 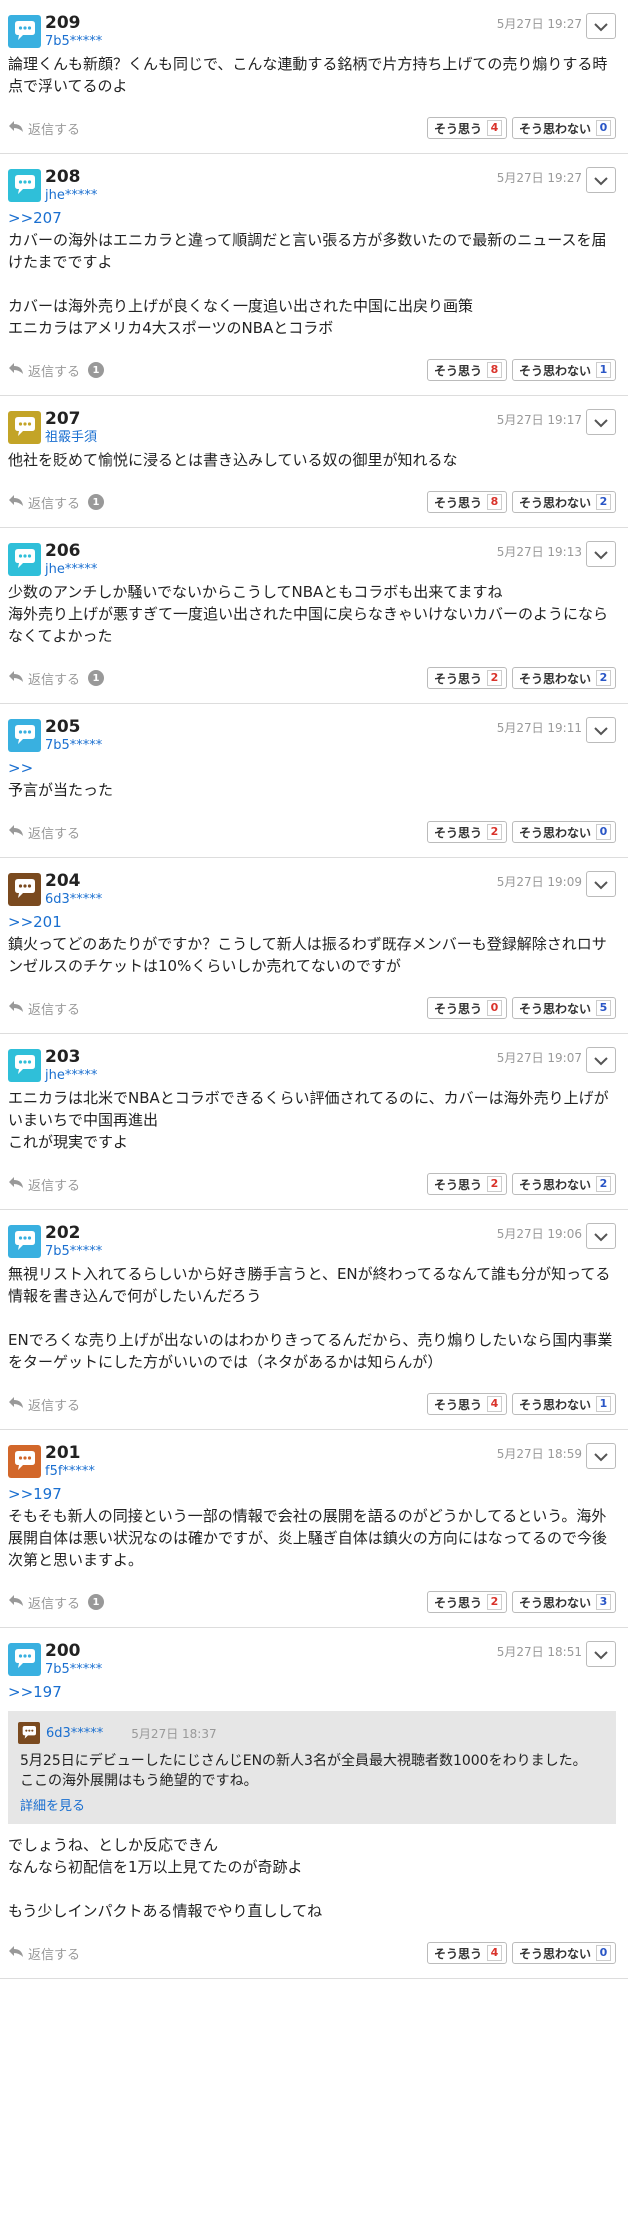 What do you see at coordinates (63, 551) in the screenshot?
I see `post-number: 206` at bounding box center [63, 551].